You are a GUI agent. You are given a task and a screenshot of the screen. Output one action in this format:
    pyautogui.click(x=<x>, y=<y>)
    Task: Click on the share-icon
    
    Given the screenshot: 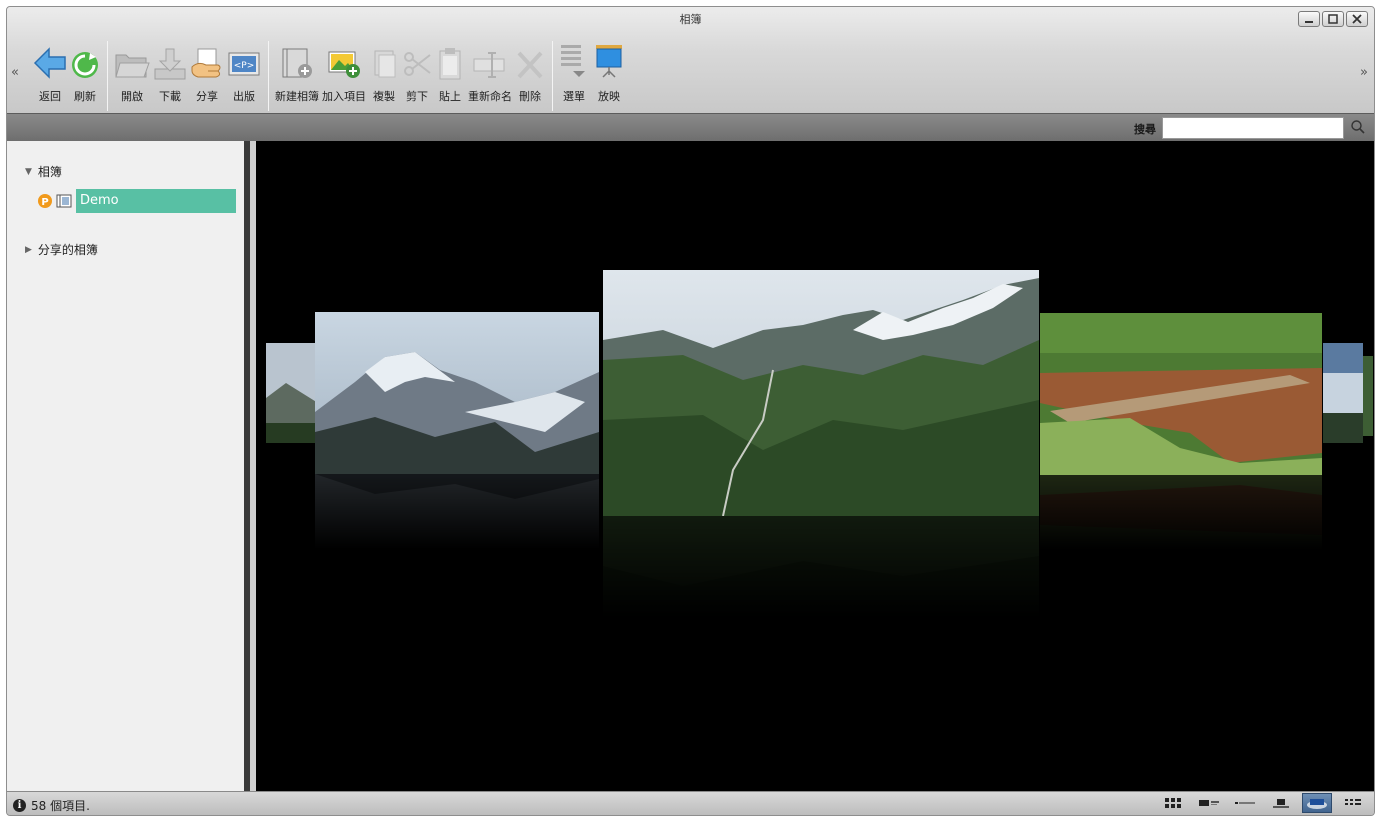 What is the action you would take?
    pyautogui.click(x=206, y=63)
    